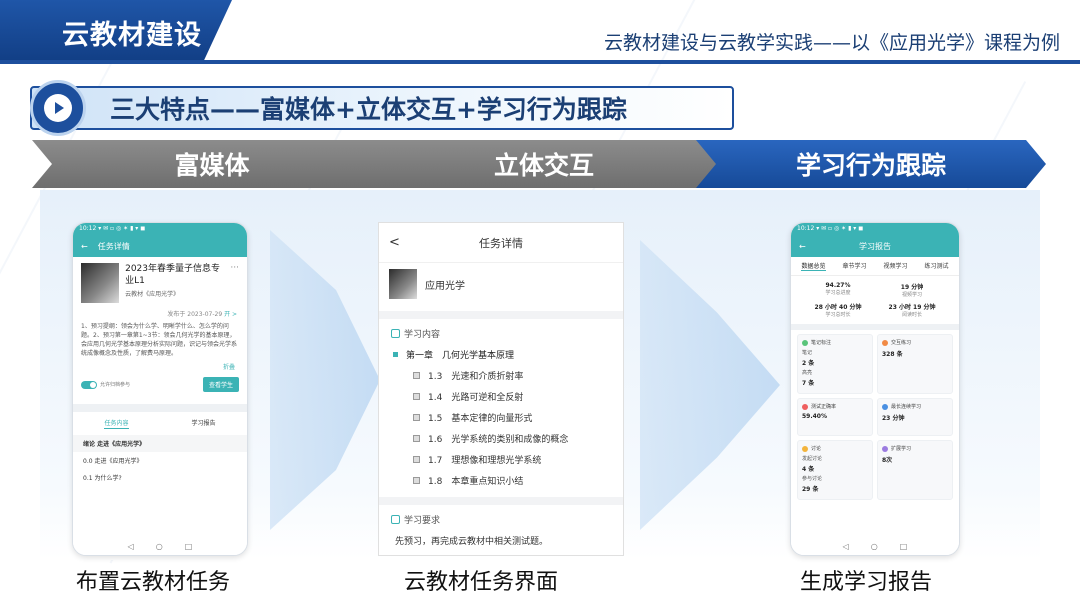 The height and width of the screenshot is (609, 1080). Describe the element at coordinates (915, 417) in the screenshot. I see `report-card: 最长连续学习 23 分钟` at that location.